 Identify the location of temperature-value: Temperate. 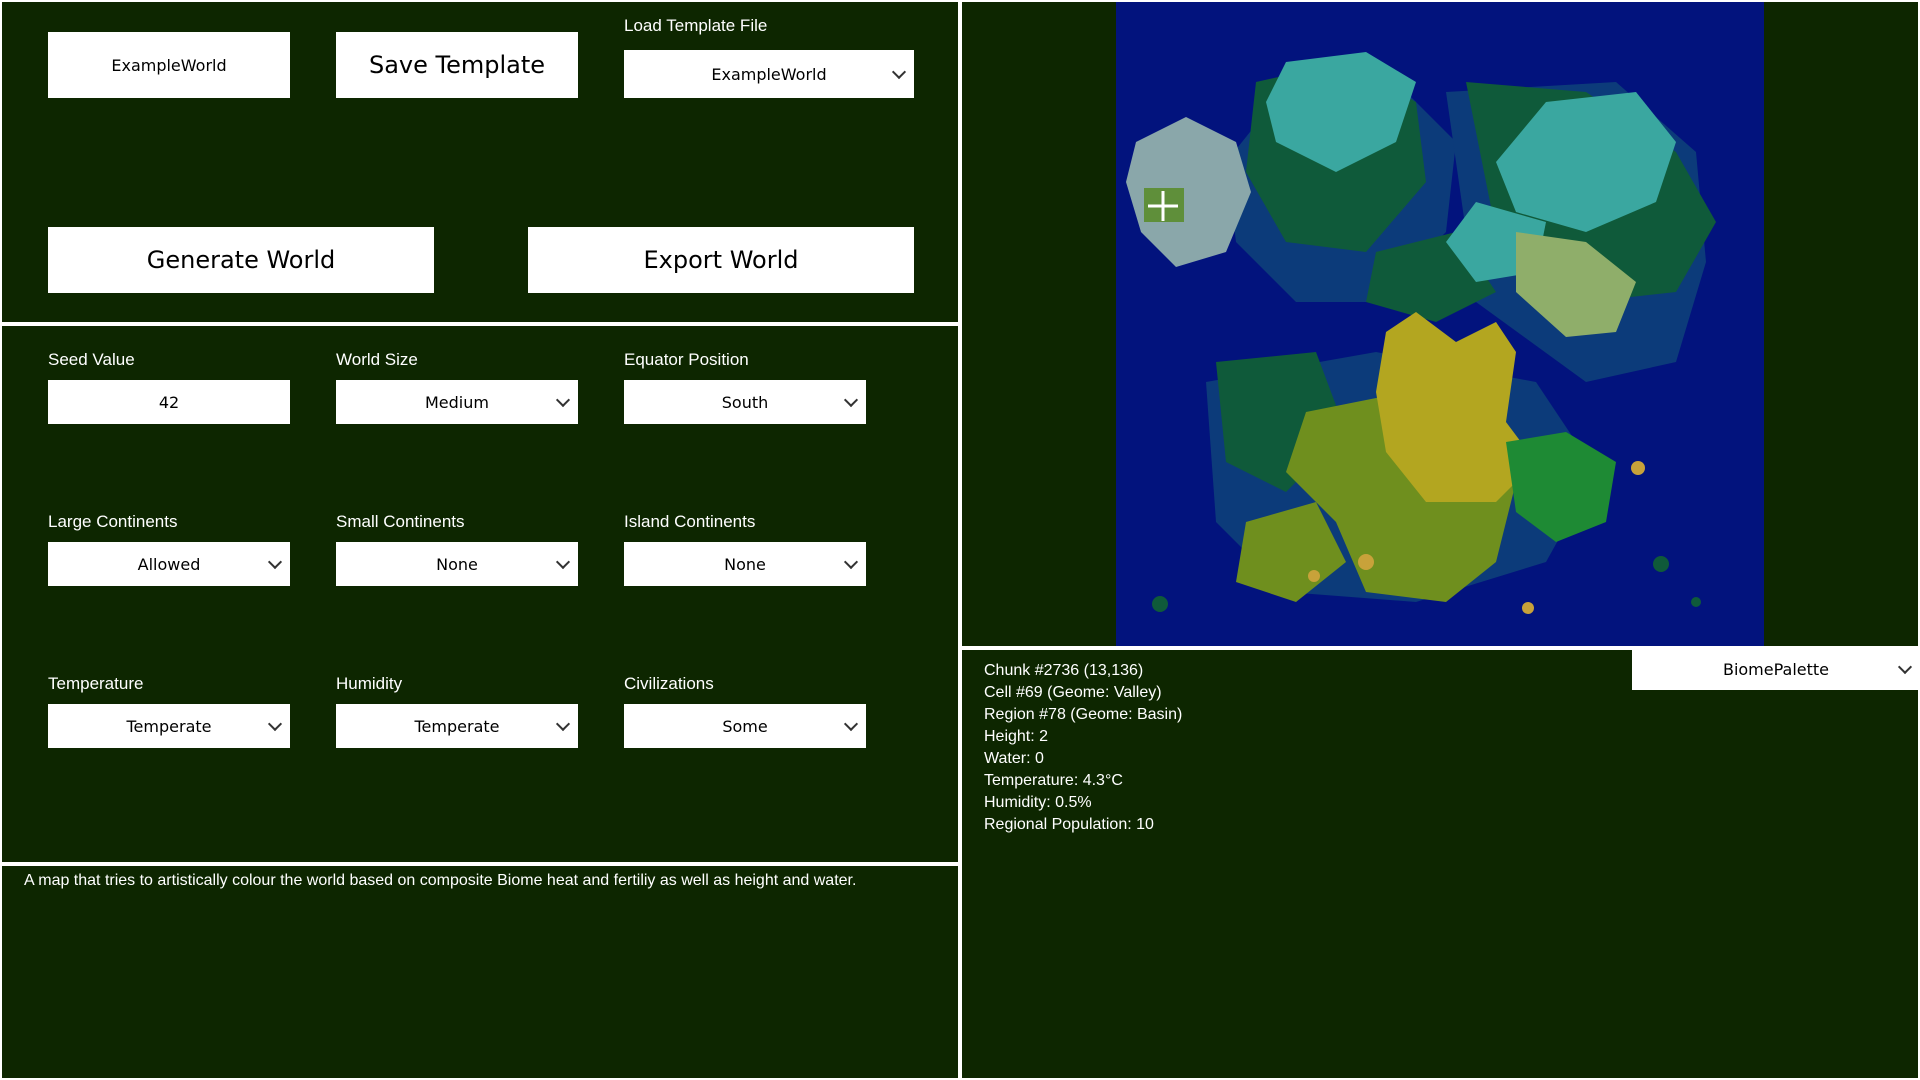
(169, 726).